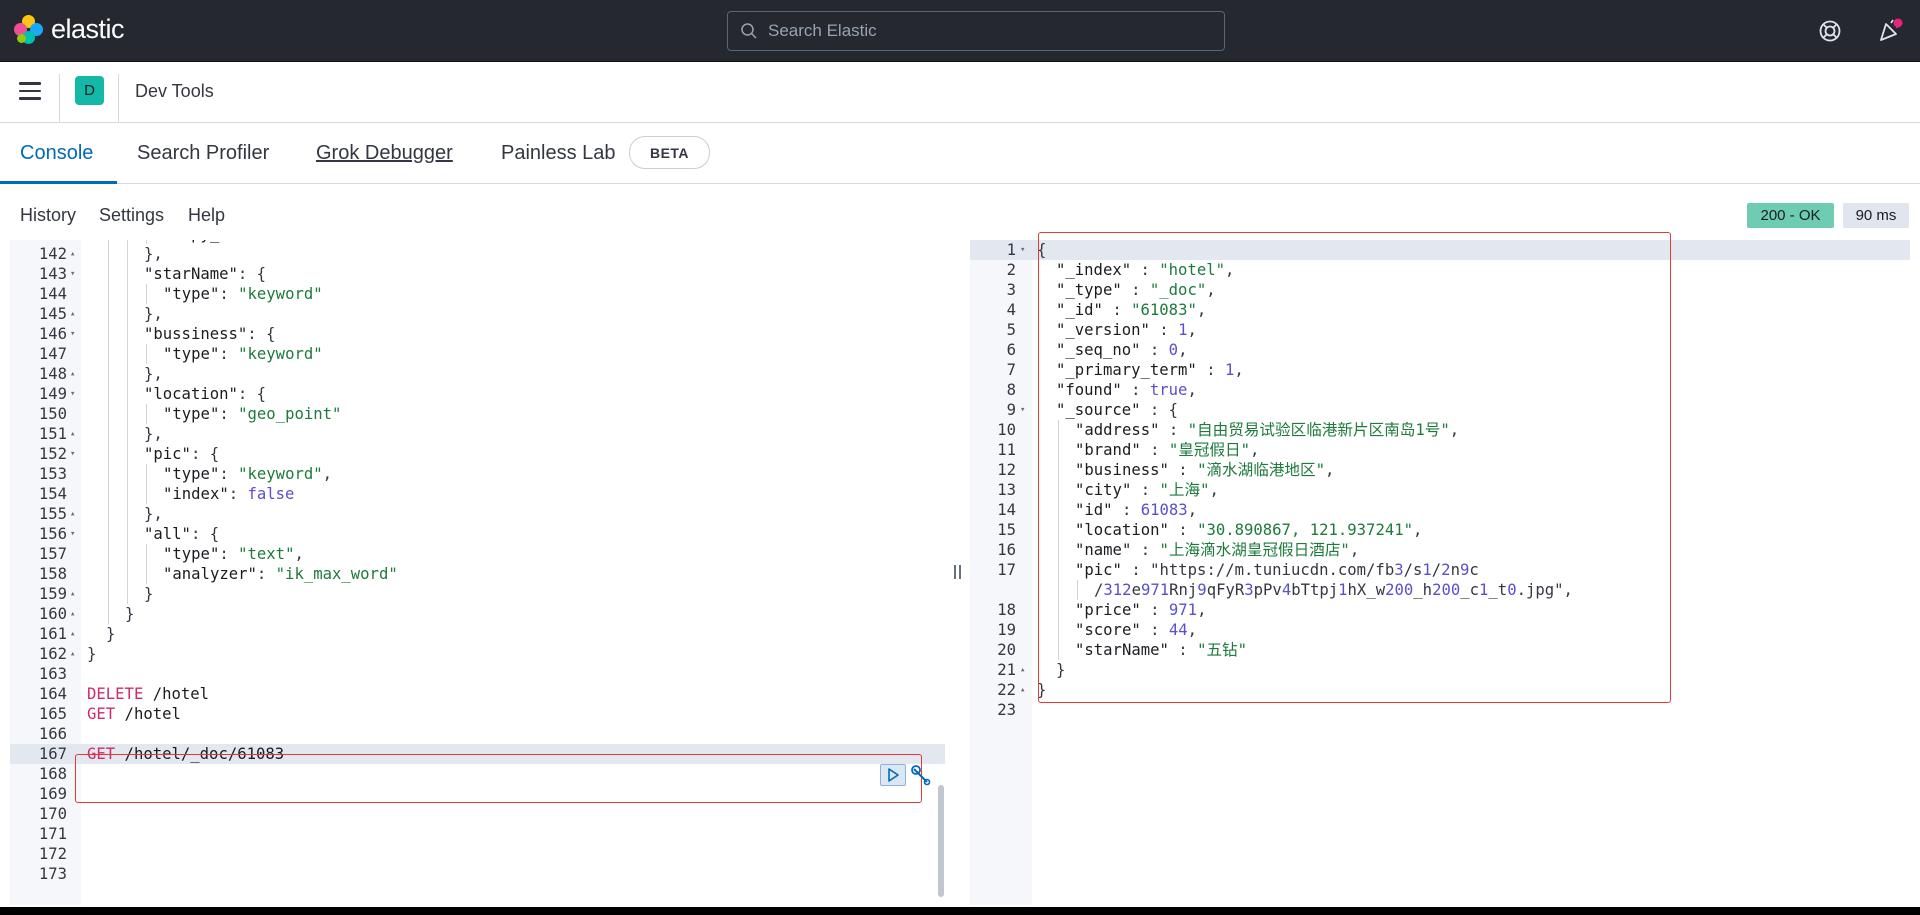 The height and width of the screenshot is (915, 1920). Describe the element at coordinates (52, 414) in the screenshot. I see `line-number: 150` at that location.